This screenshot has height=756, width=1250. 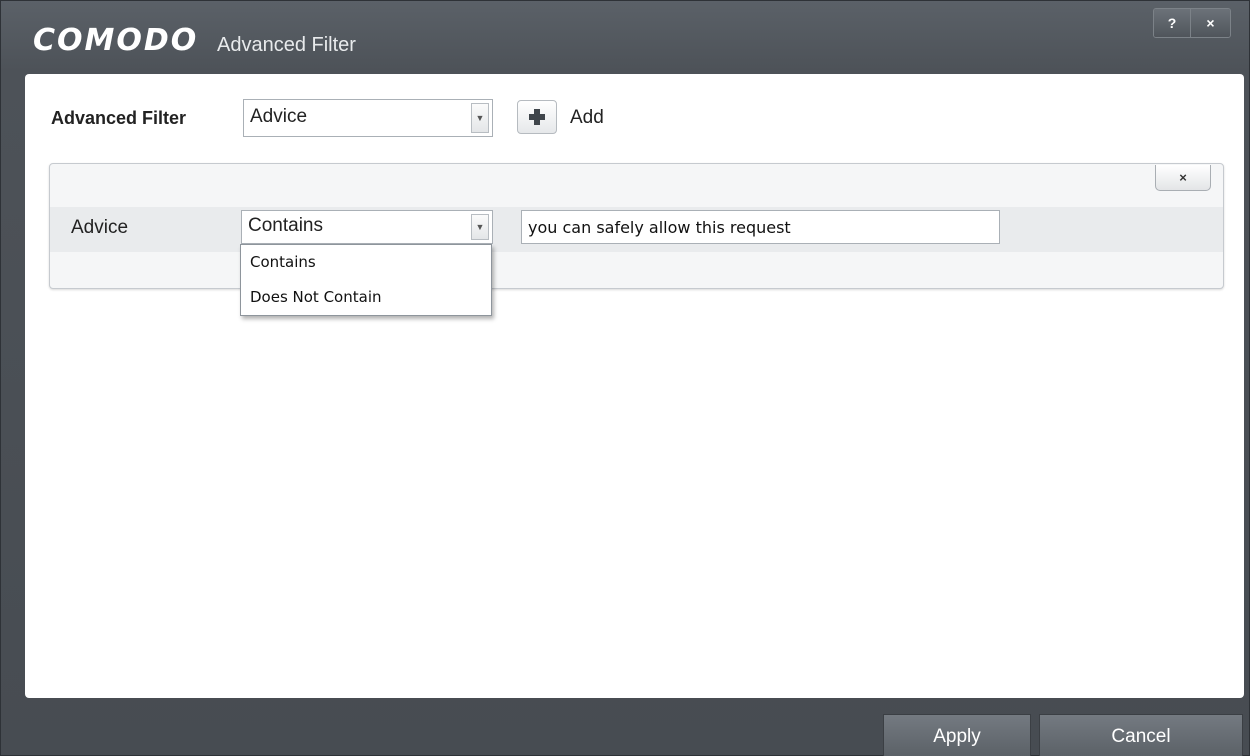 What do you see at coordinates (116, 40) in the screenshot?
I see `comodo-logo: COMODO` at bounding box center [116, 40].